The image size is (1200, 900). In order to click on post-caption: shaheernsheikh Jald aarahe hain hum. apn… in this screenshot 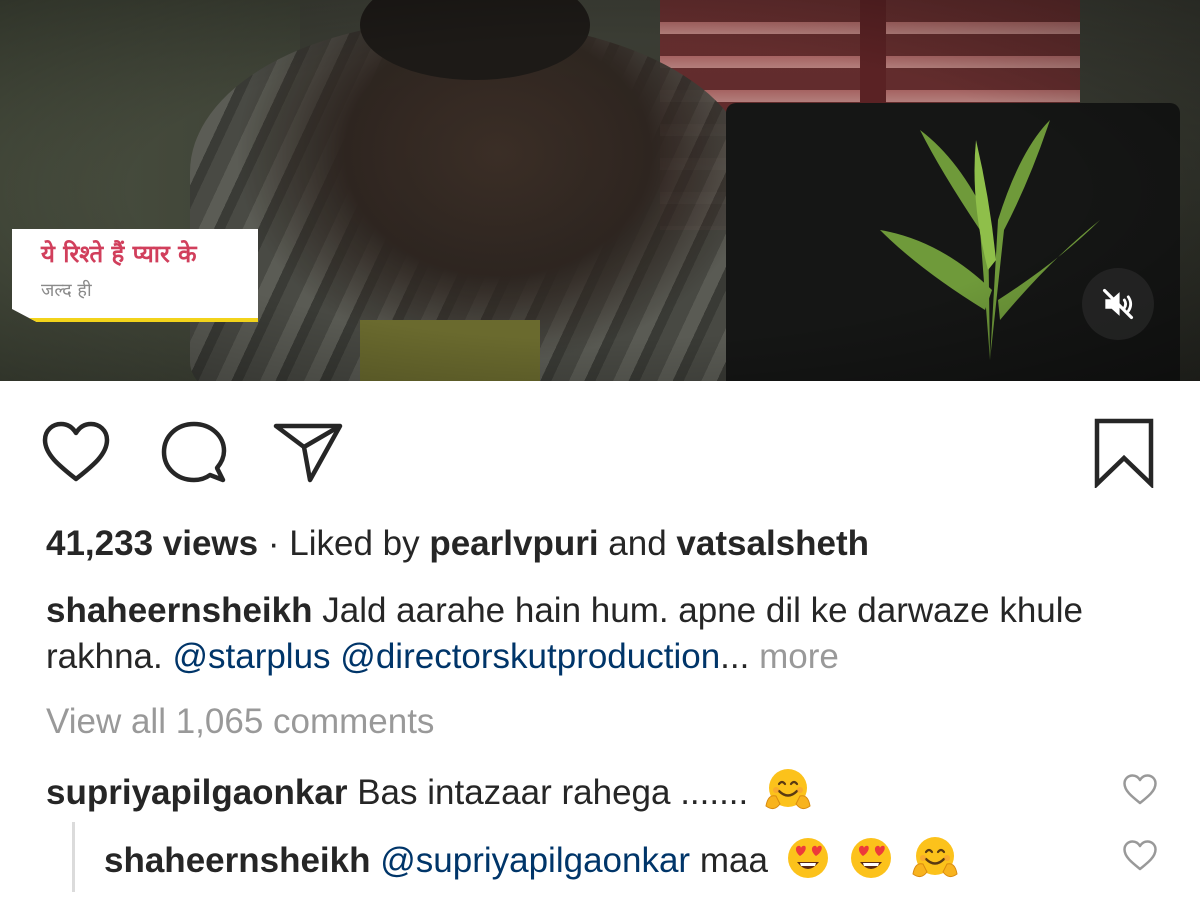, I will do `click(601, 634)`.